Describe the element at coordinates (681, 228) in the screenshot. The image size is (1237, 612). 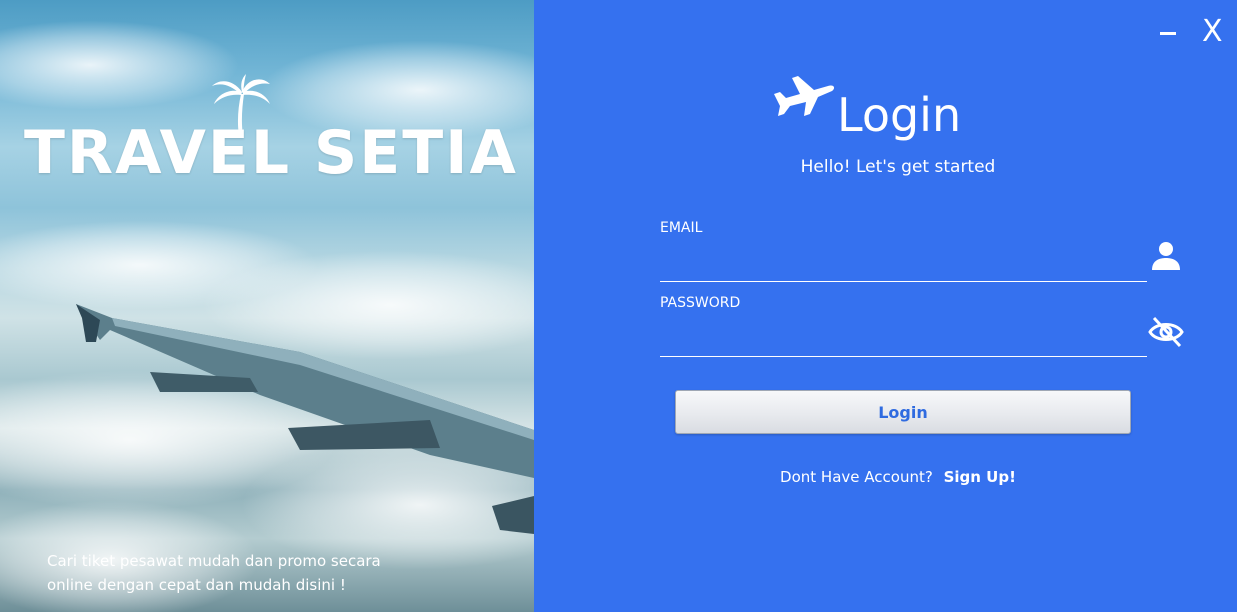
I see `email-label: EMAIL` at that location.